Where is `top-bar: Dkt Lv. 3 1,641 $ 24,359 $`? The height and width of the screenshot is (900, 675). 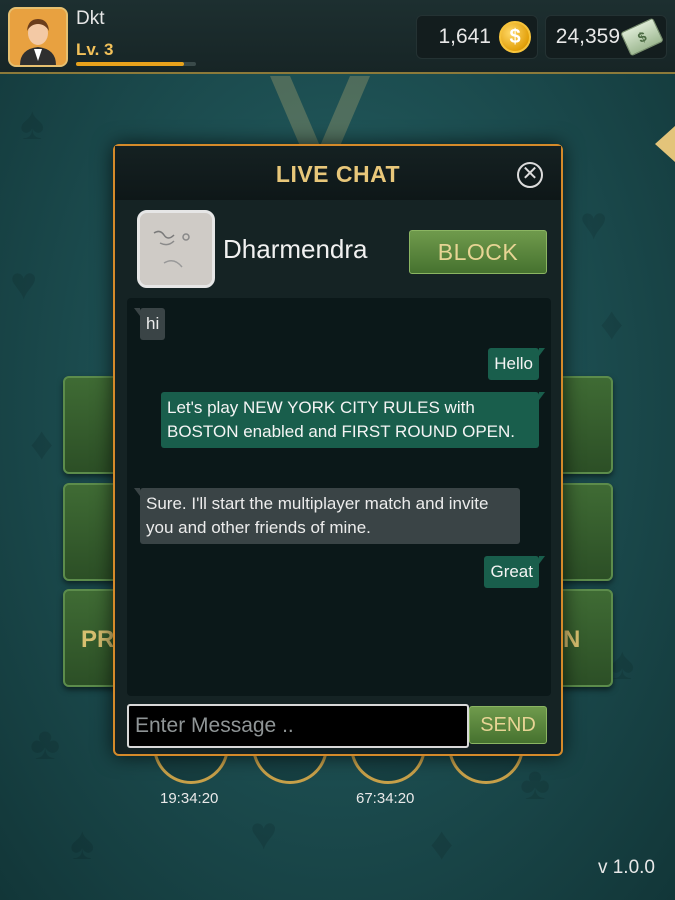
top-bar: Dkt Lv. 3 1,641 $ 24,359 $ is located at coordinates (337, 37).